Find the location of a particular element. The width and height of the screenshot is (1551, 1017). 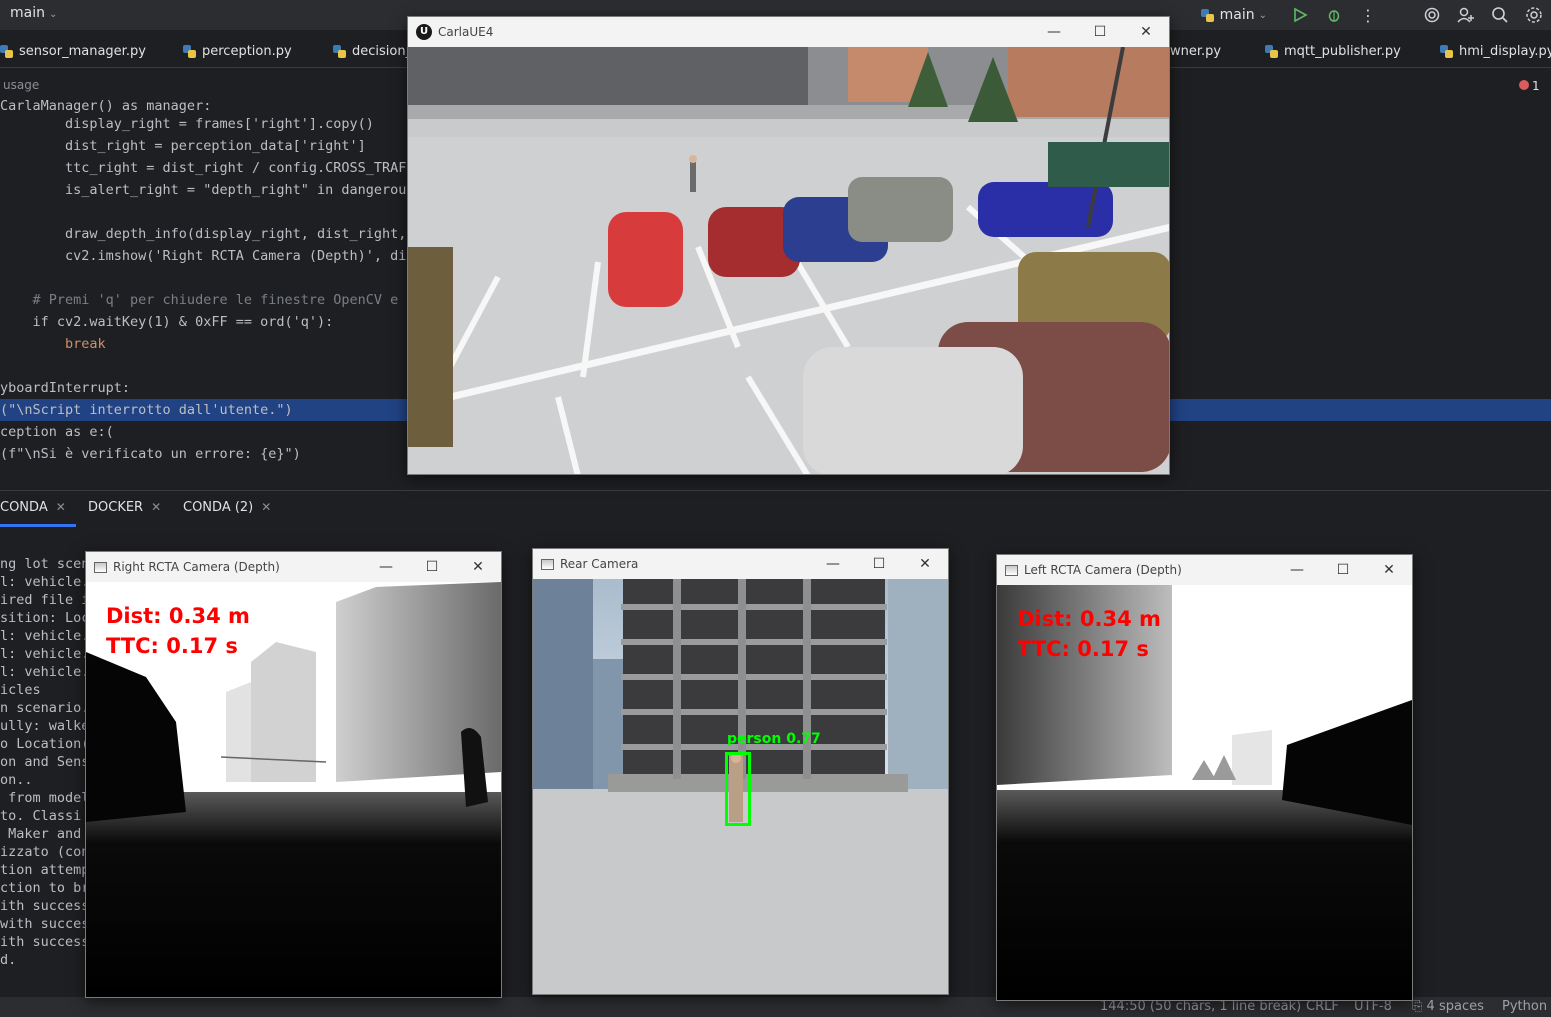

tab-label: mqtt_publisher.py is located at coordinates (1342, 51).